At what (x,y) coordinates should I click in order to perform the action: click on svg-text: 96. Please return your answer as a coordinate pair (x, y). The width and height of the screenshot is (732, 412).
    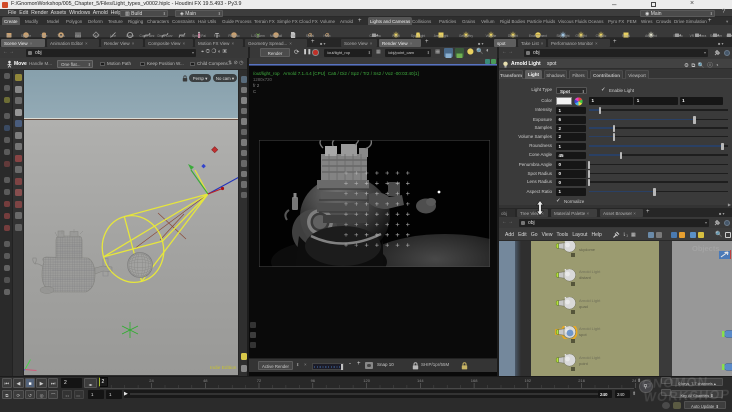
    Looking at the image, I should click on (313, 380).